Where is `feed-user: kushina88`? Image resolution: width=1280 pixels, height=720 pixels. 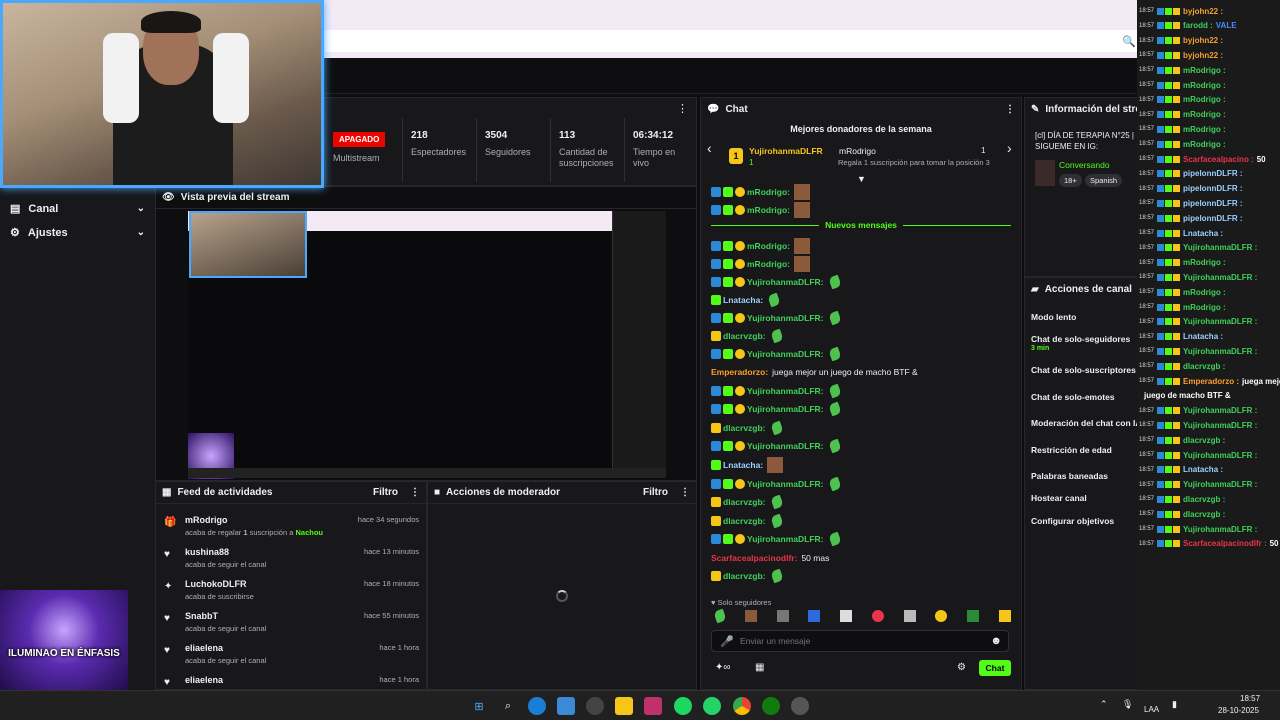
feed-user: kushina88 is located at coordinates (207, 552).